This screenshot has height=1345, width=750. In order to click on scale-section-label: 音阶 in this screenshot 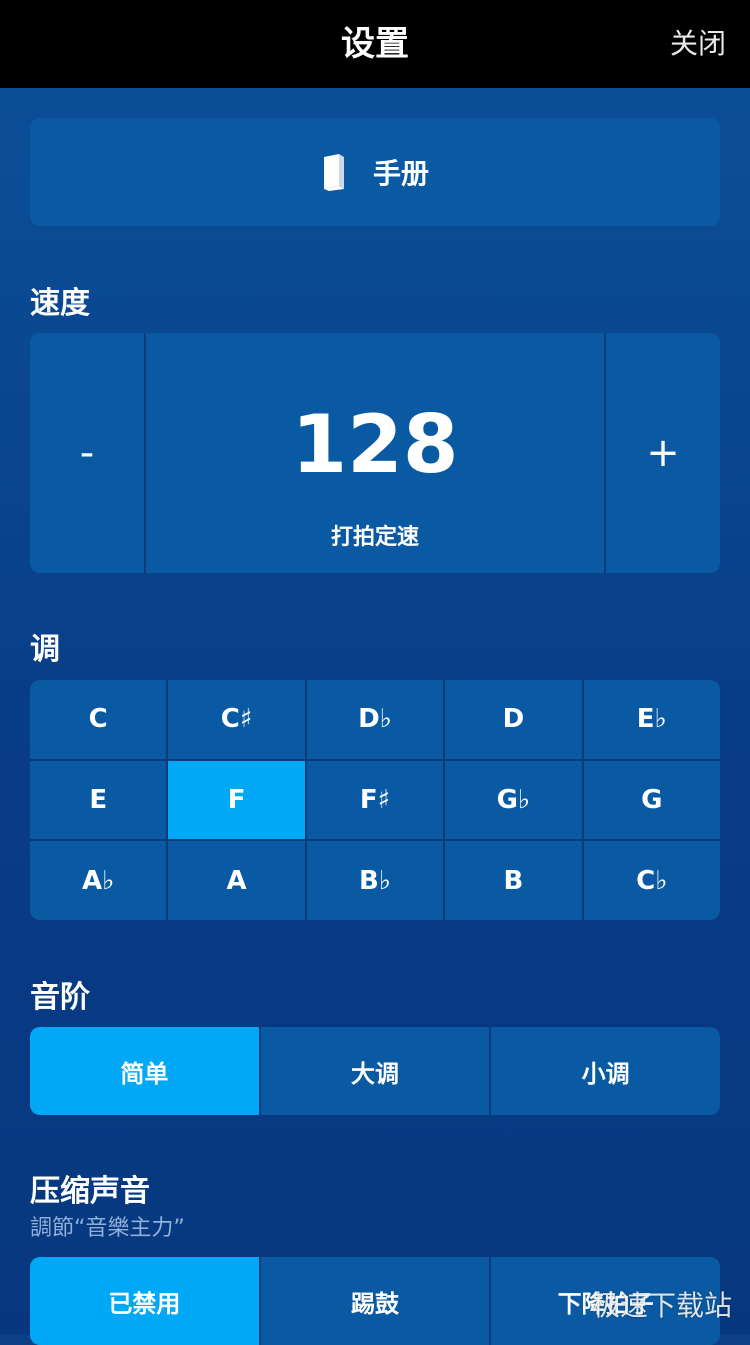, I will do `click(60, 997)`.